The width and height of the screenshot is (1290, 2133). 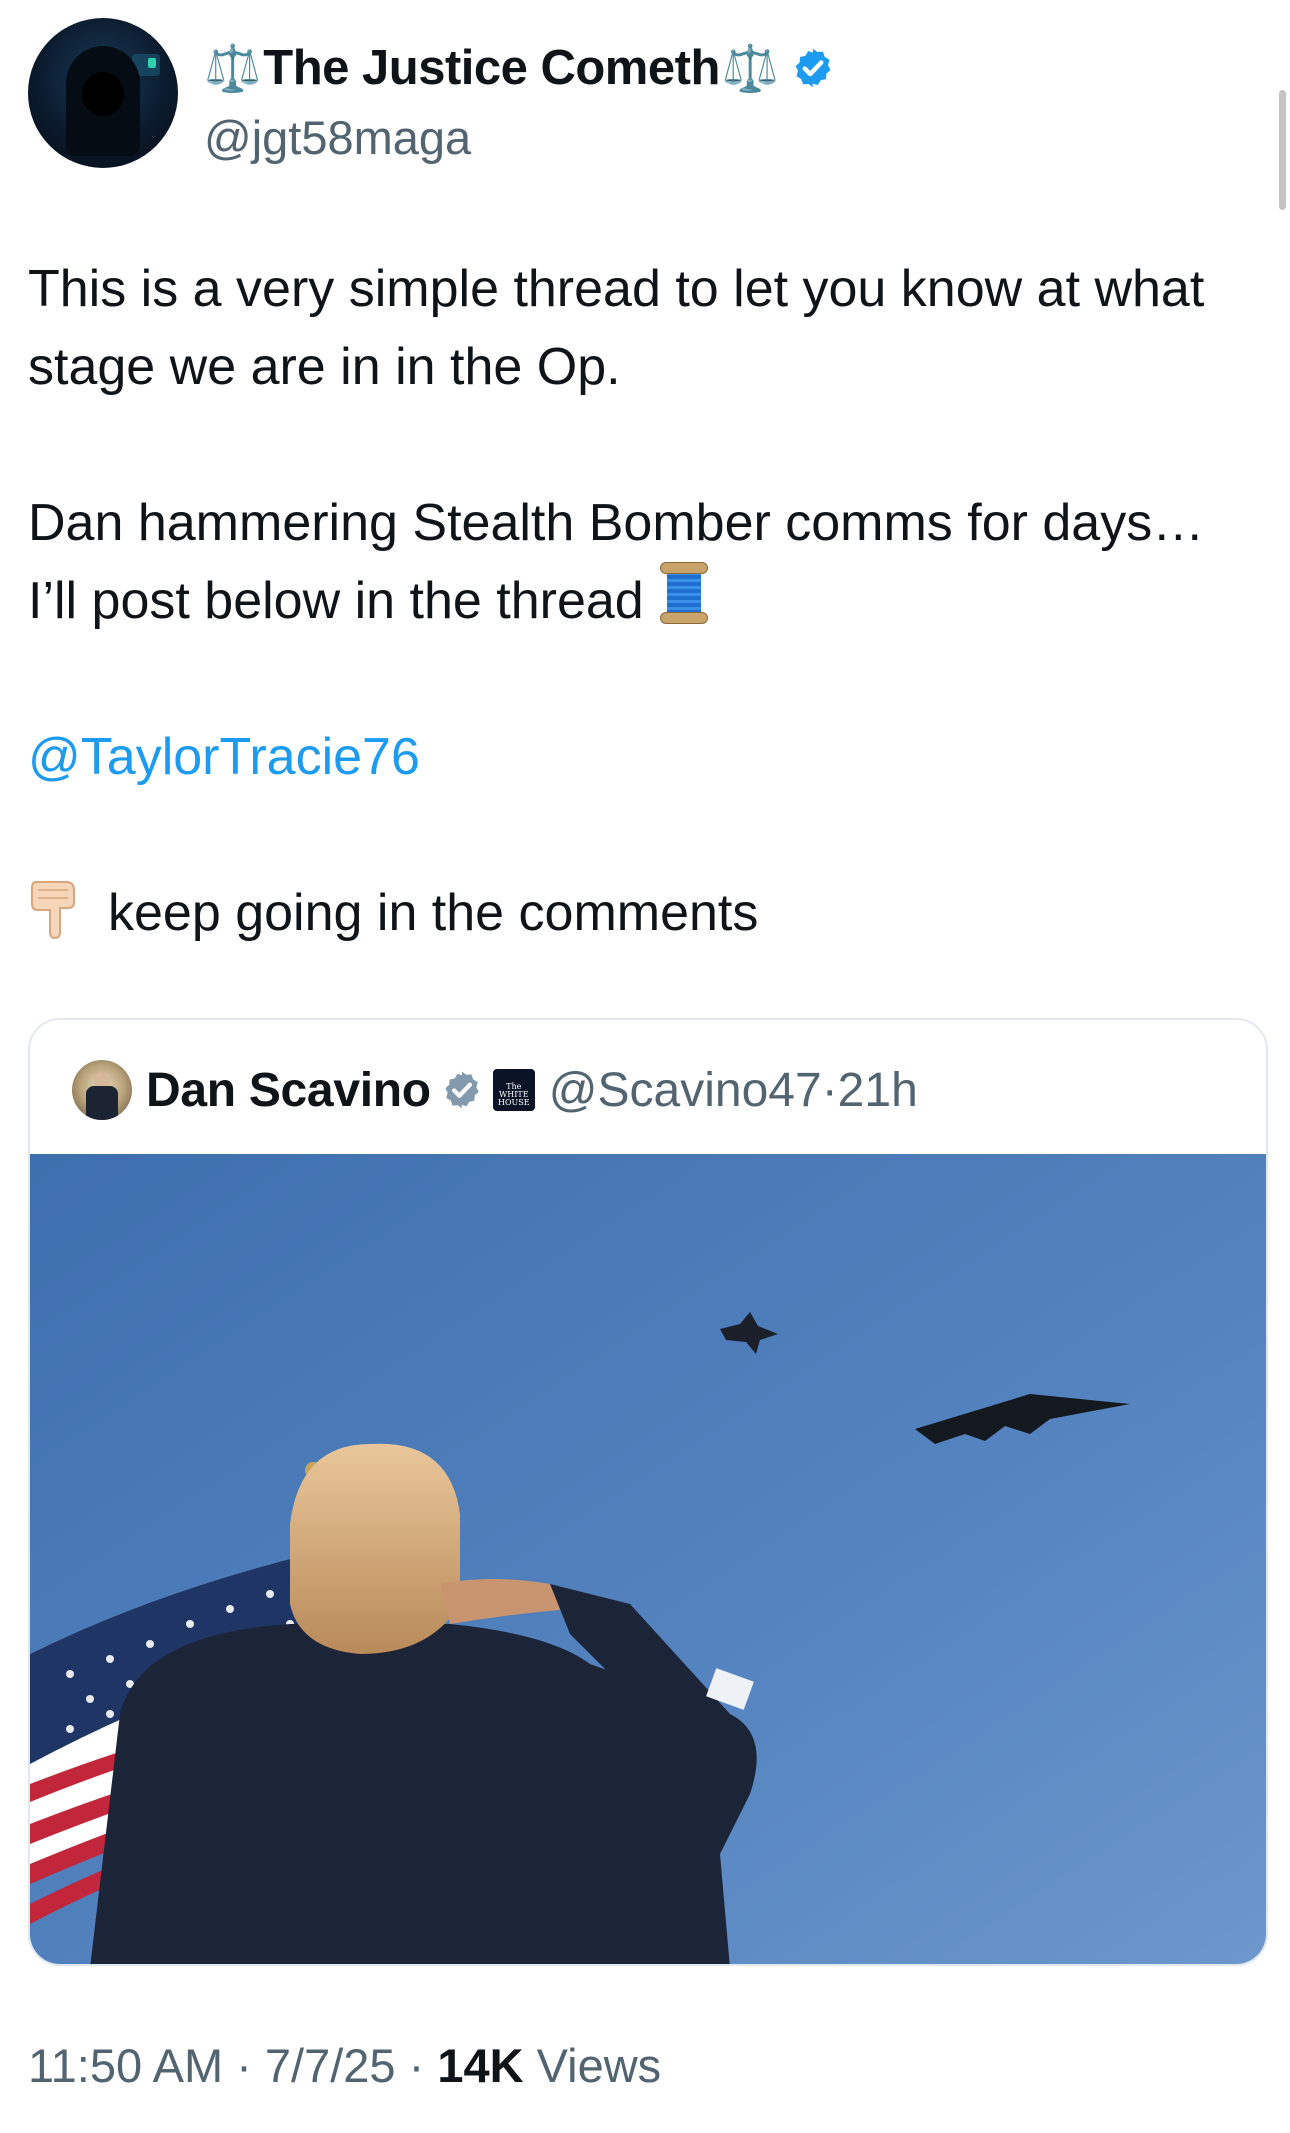 What do you see at coordinates (53, 909) in the screenshot?
I see `pointing-down-hand-icon` at bounding box center [53, 909].